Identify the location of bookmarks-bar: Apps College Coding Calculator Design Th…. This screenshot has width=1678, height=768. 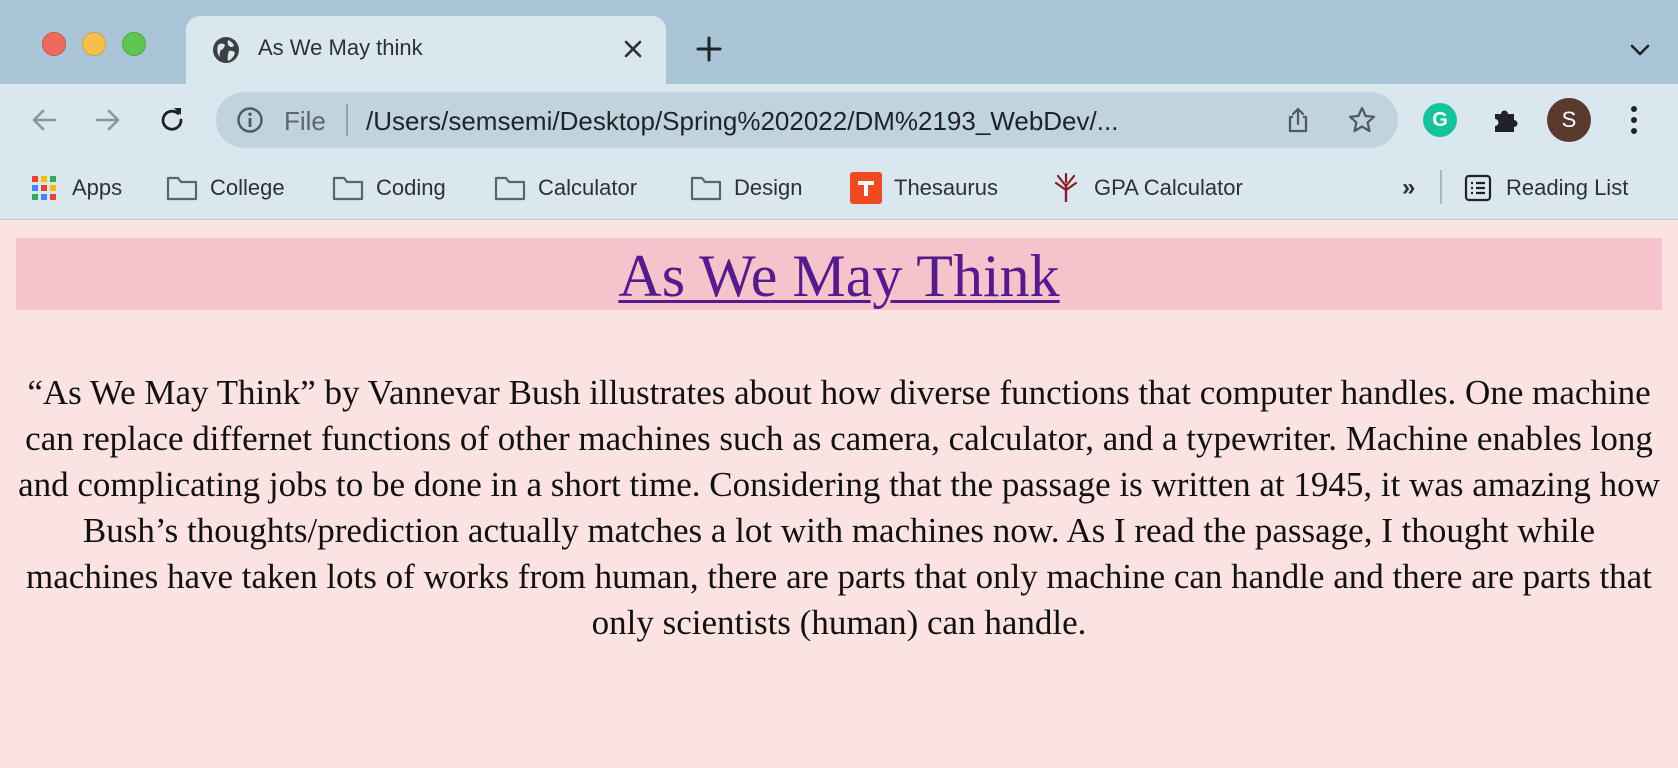
(839, 188).